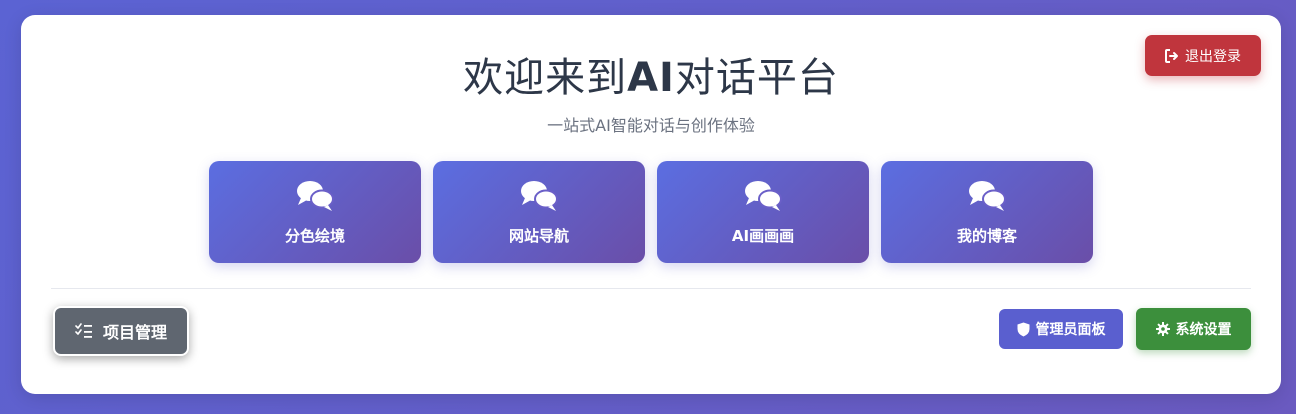 The image size is (1296, 414). Describe the element at coordinates (756, 78) in the screenshot. I see `title-suffix: 对话平台` at that location.